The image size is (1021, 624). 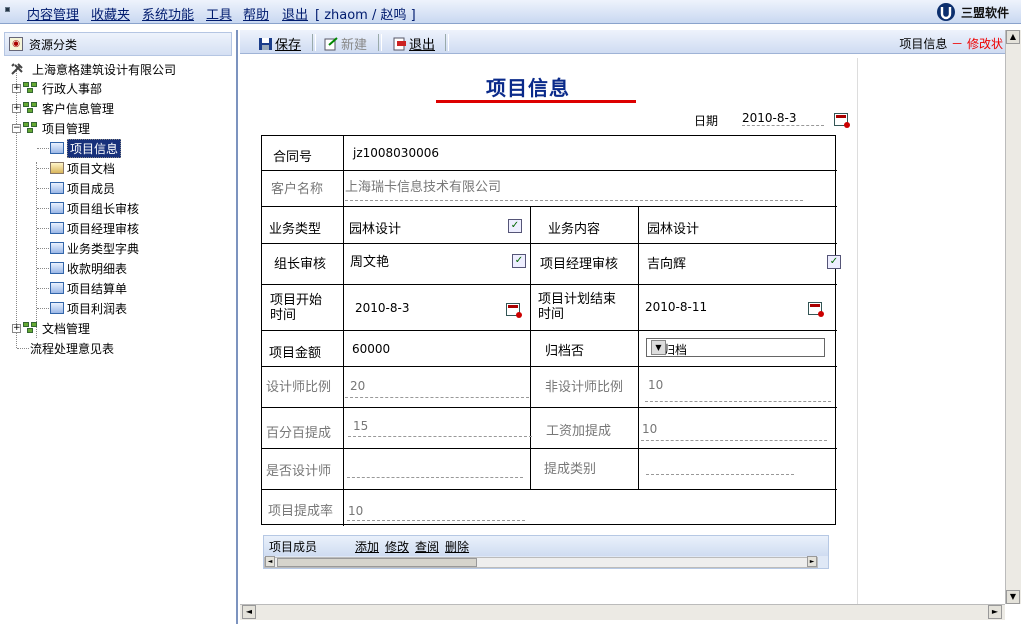 I want to click on tree-item-project-info: 项目信息, so click(x=86, y=148).